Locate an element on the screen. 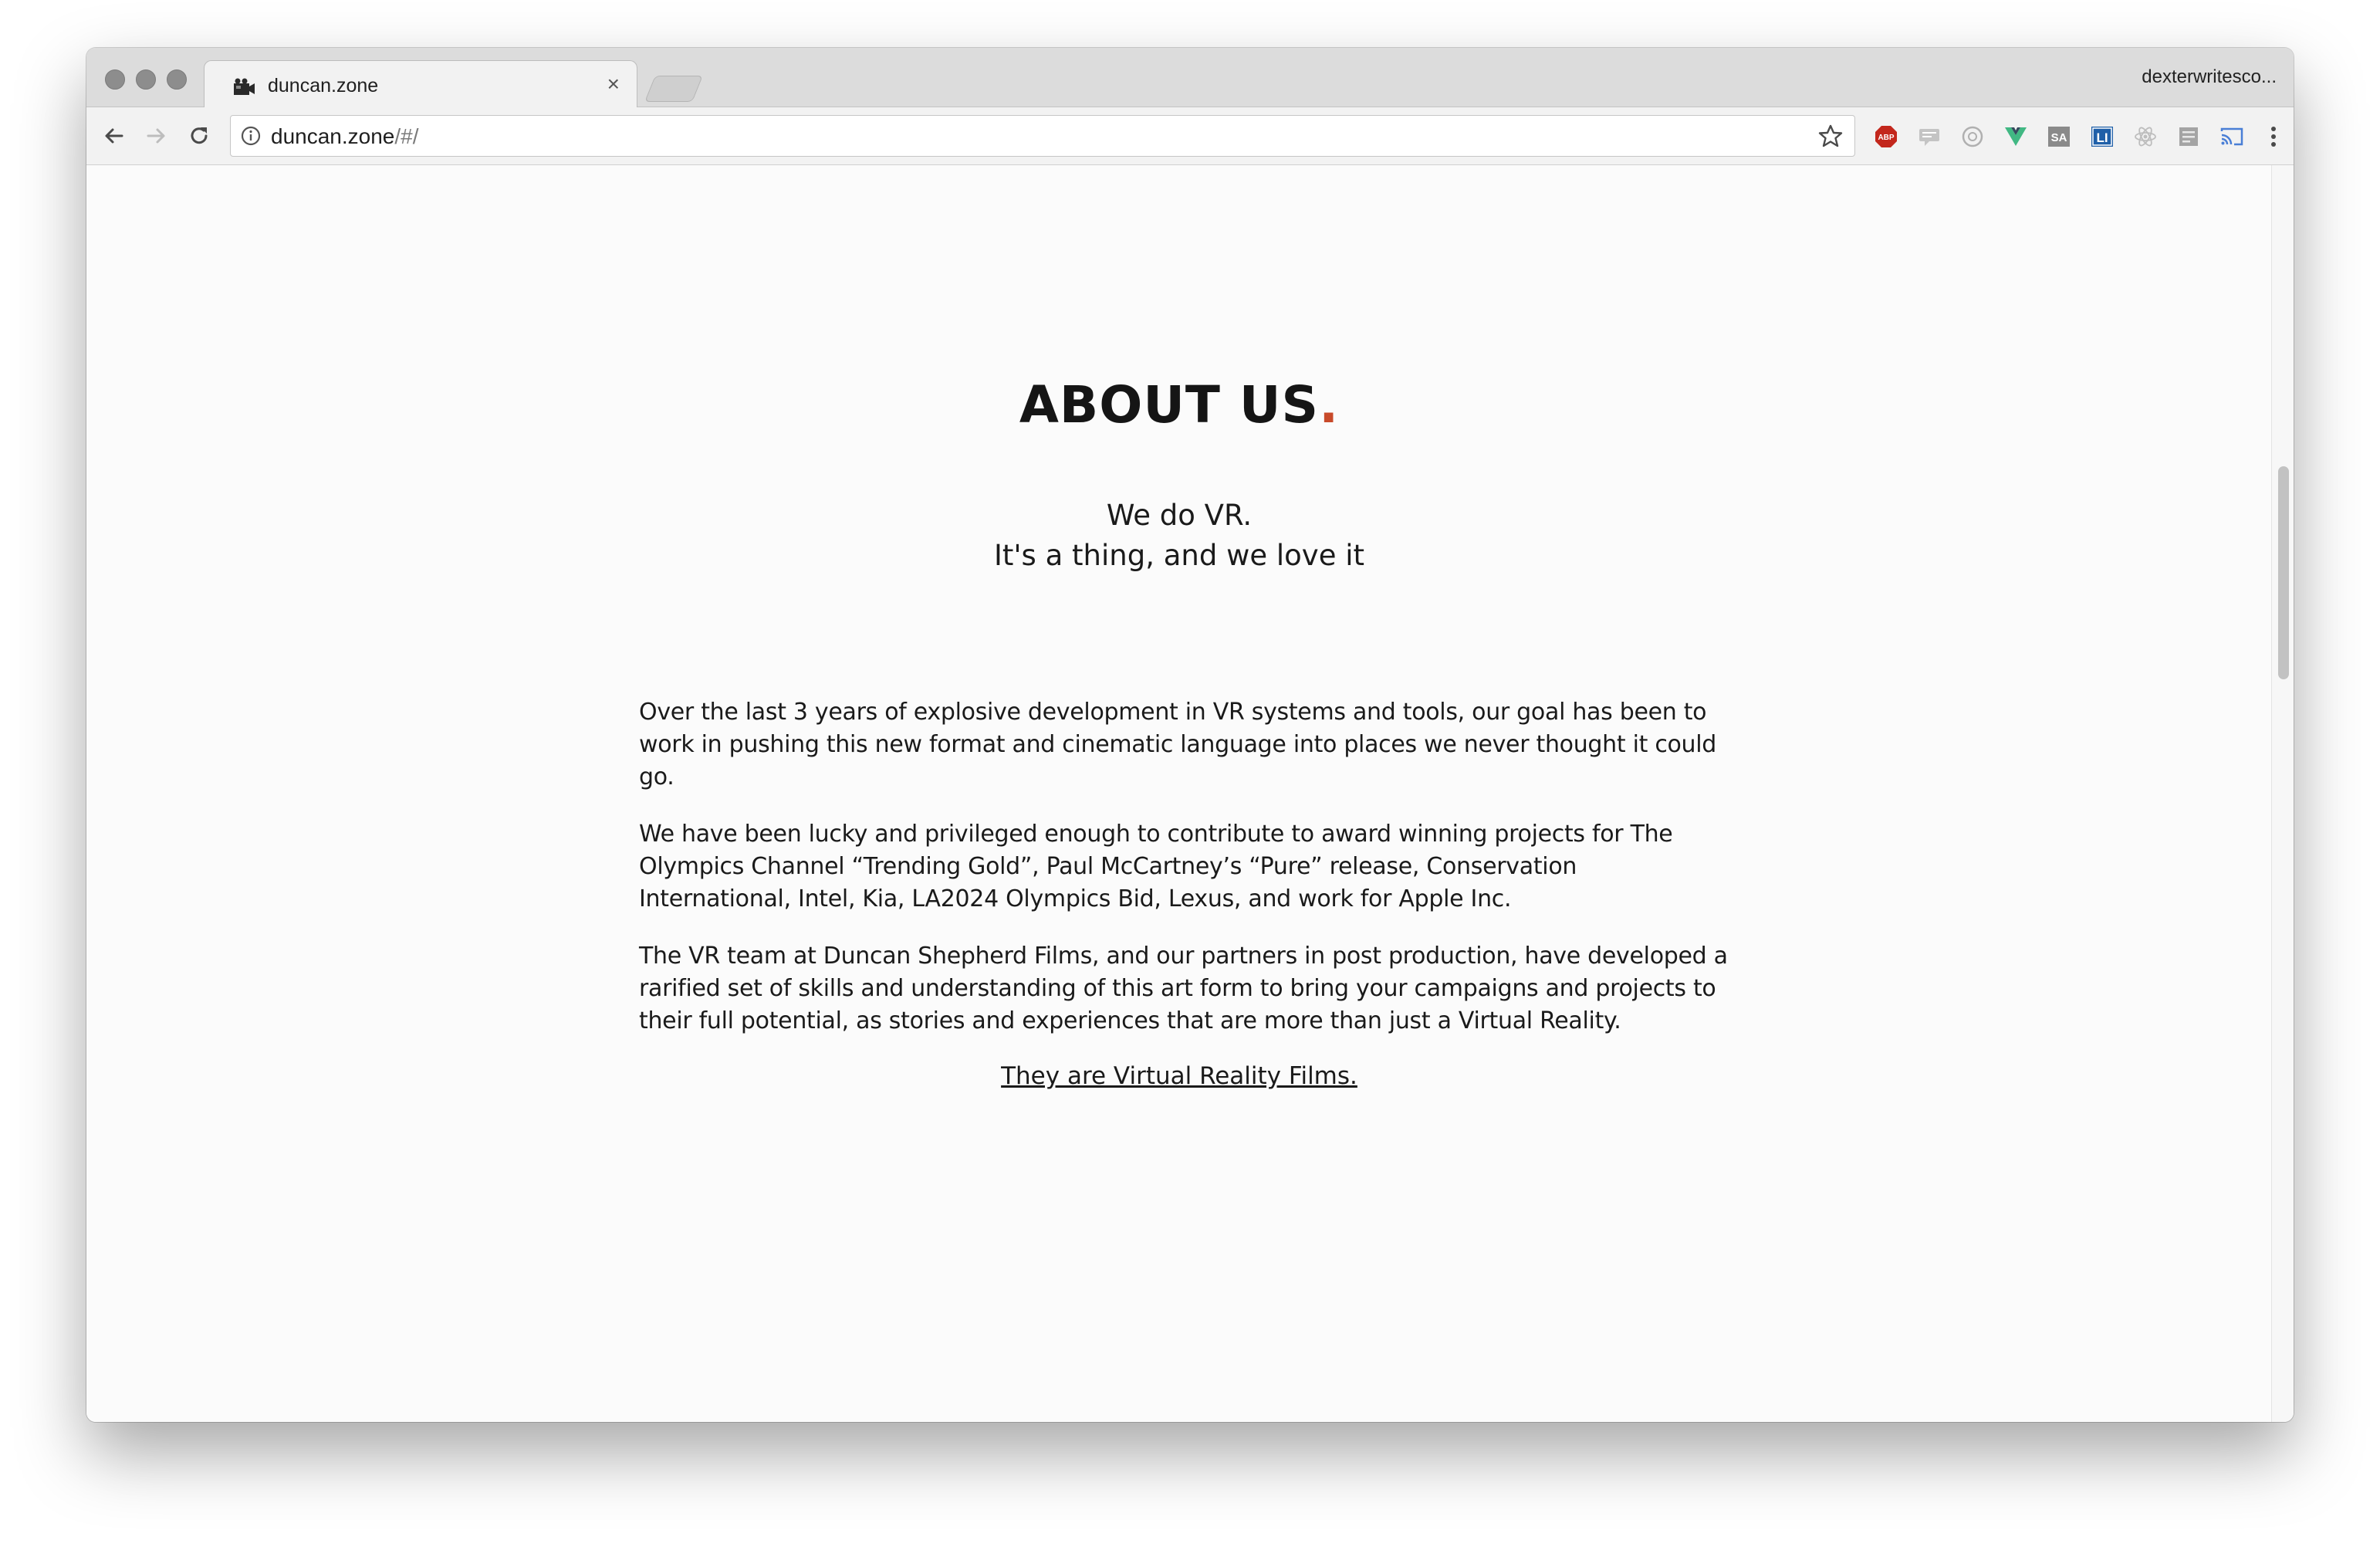  minimize-window-button is located at coordinates (146, 80).